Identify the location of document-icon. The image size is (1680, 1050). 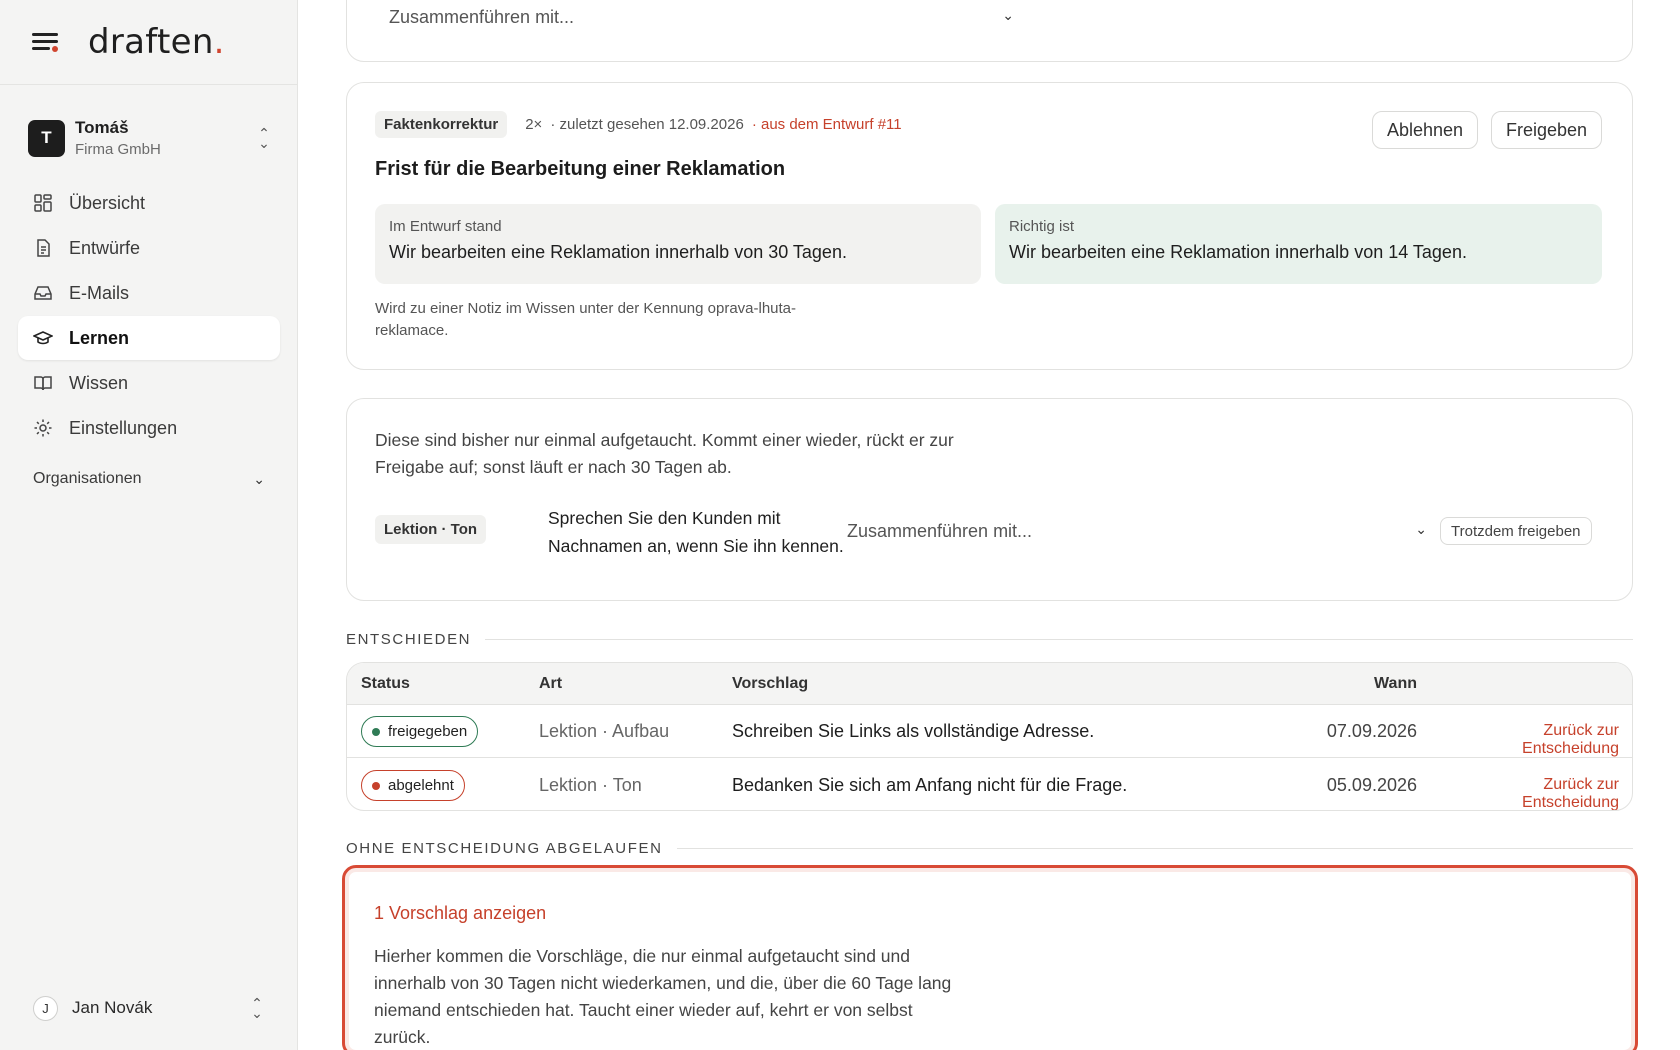
(43, 248).